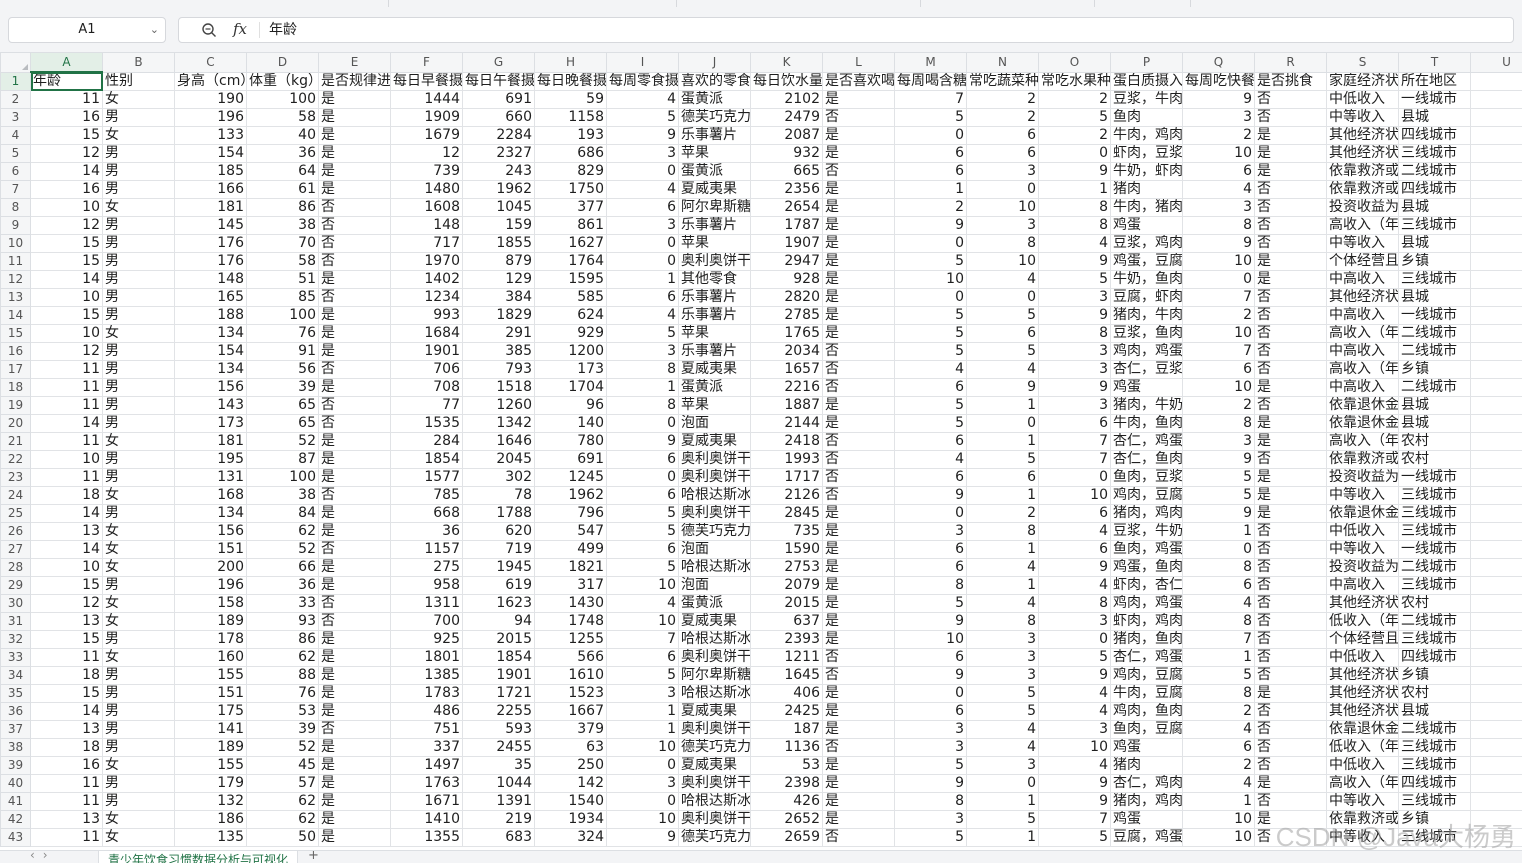  Describe the element at coordinates (67, 280) in the screenshot. I see `cell: 14` at that location.